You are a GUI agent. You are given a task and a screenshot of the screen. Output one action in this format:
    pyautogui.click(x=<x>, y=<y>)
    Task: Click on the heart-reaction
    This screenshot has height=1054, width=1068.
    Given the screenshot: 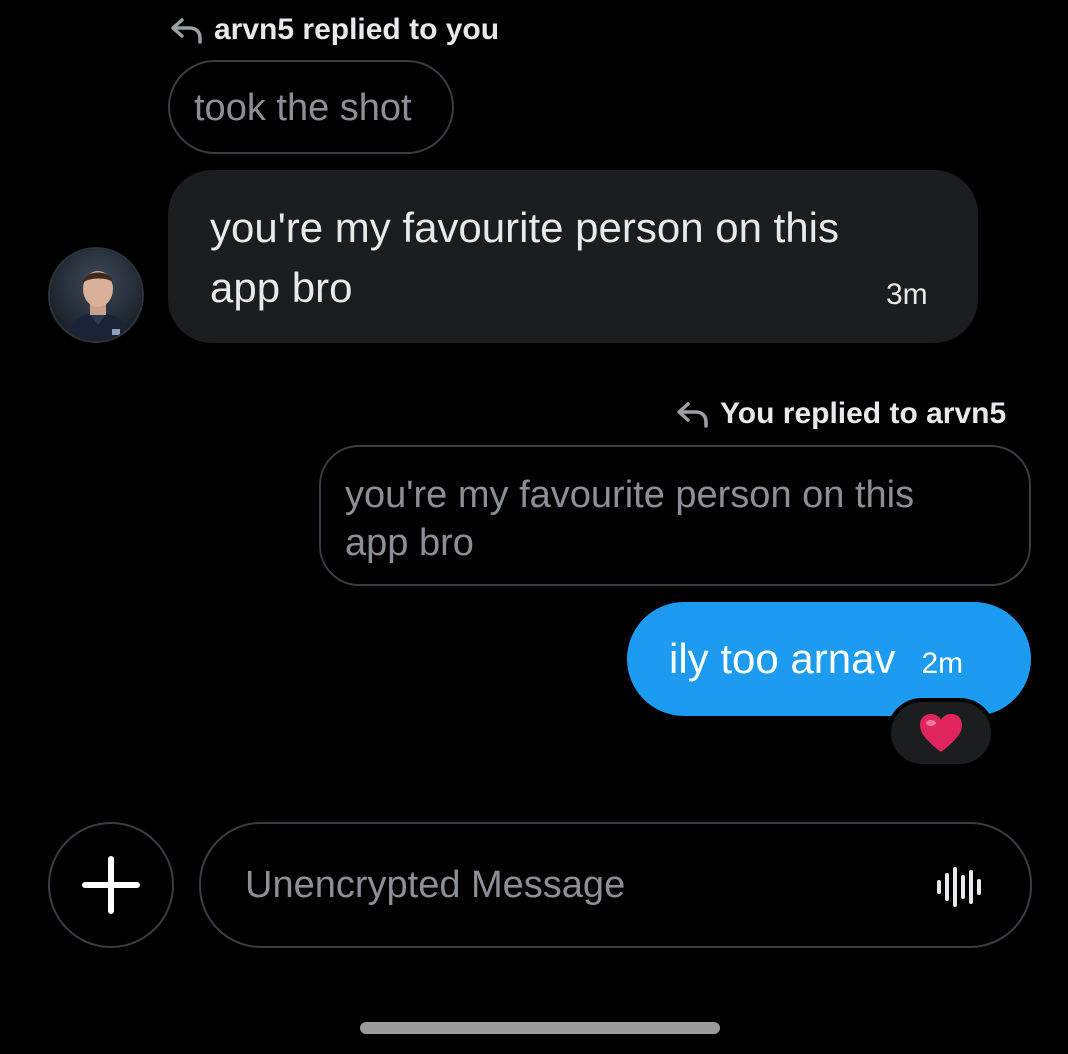 What is the action you would take?
    pyautogui.click(x=941, y=733)
    